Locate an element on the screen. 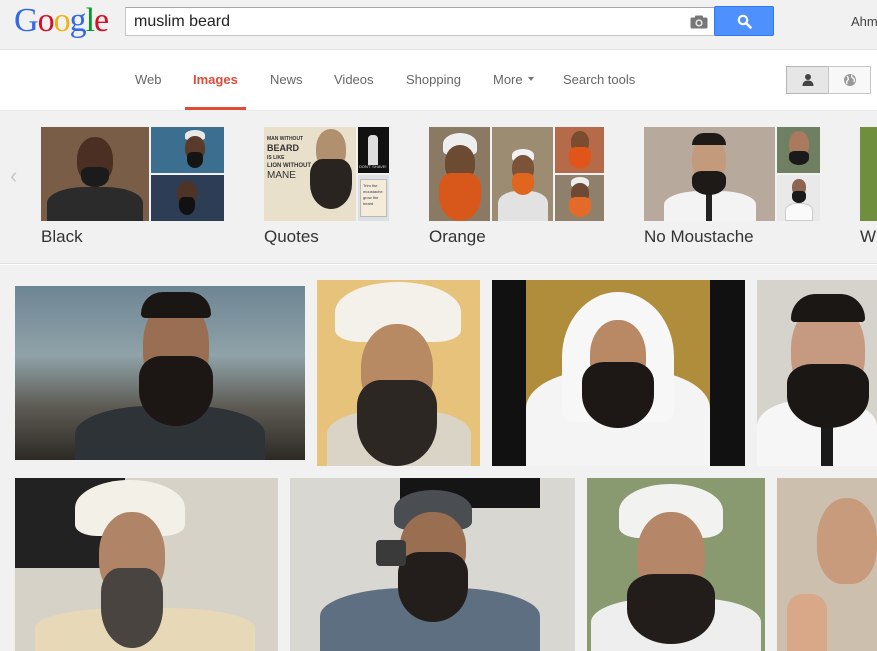  thumbnail-image: Trim the moustache grow the beard is located at coordinates (373, 198).